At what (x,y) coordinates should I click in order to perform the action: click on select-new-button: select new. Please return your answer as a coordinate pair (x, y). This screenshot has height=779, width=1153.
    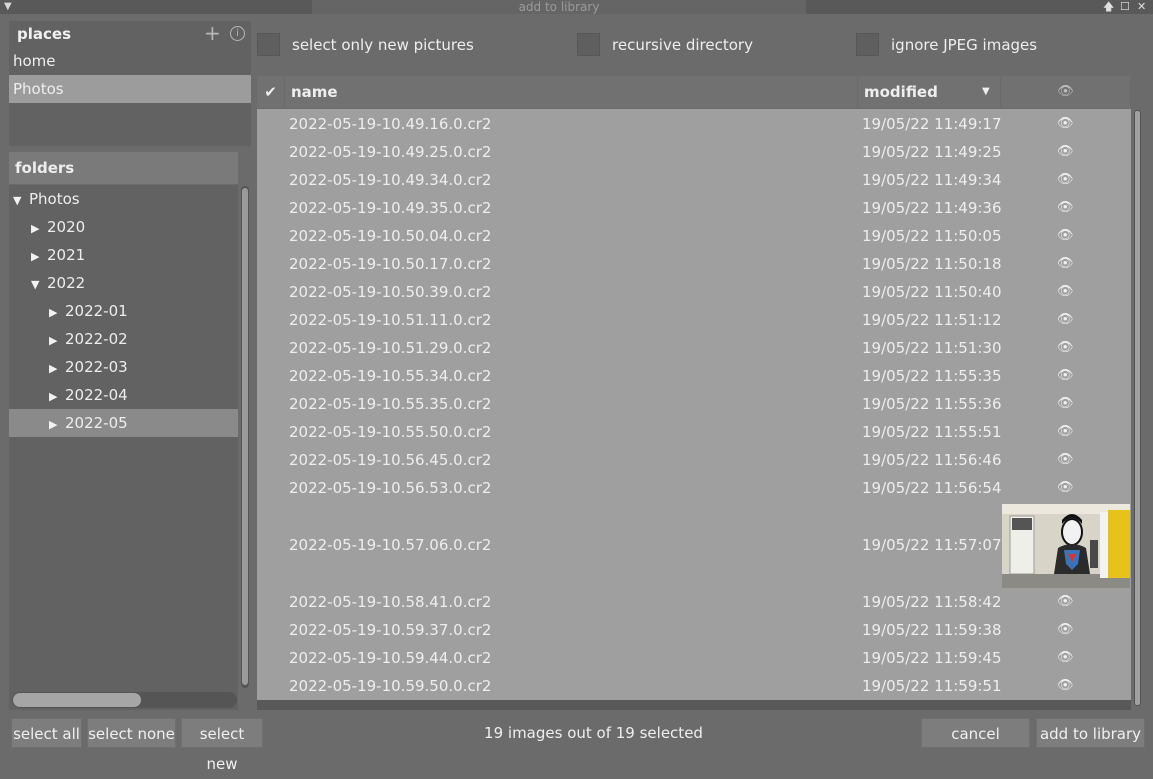
    Looking at the image, I should click on (222, 745).